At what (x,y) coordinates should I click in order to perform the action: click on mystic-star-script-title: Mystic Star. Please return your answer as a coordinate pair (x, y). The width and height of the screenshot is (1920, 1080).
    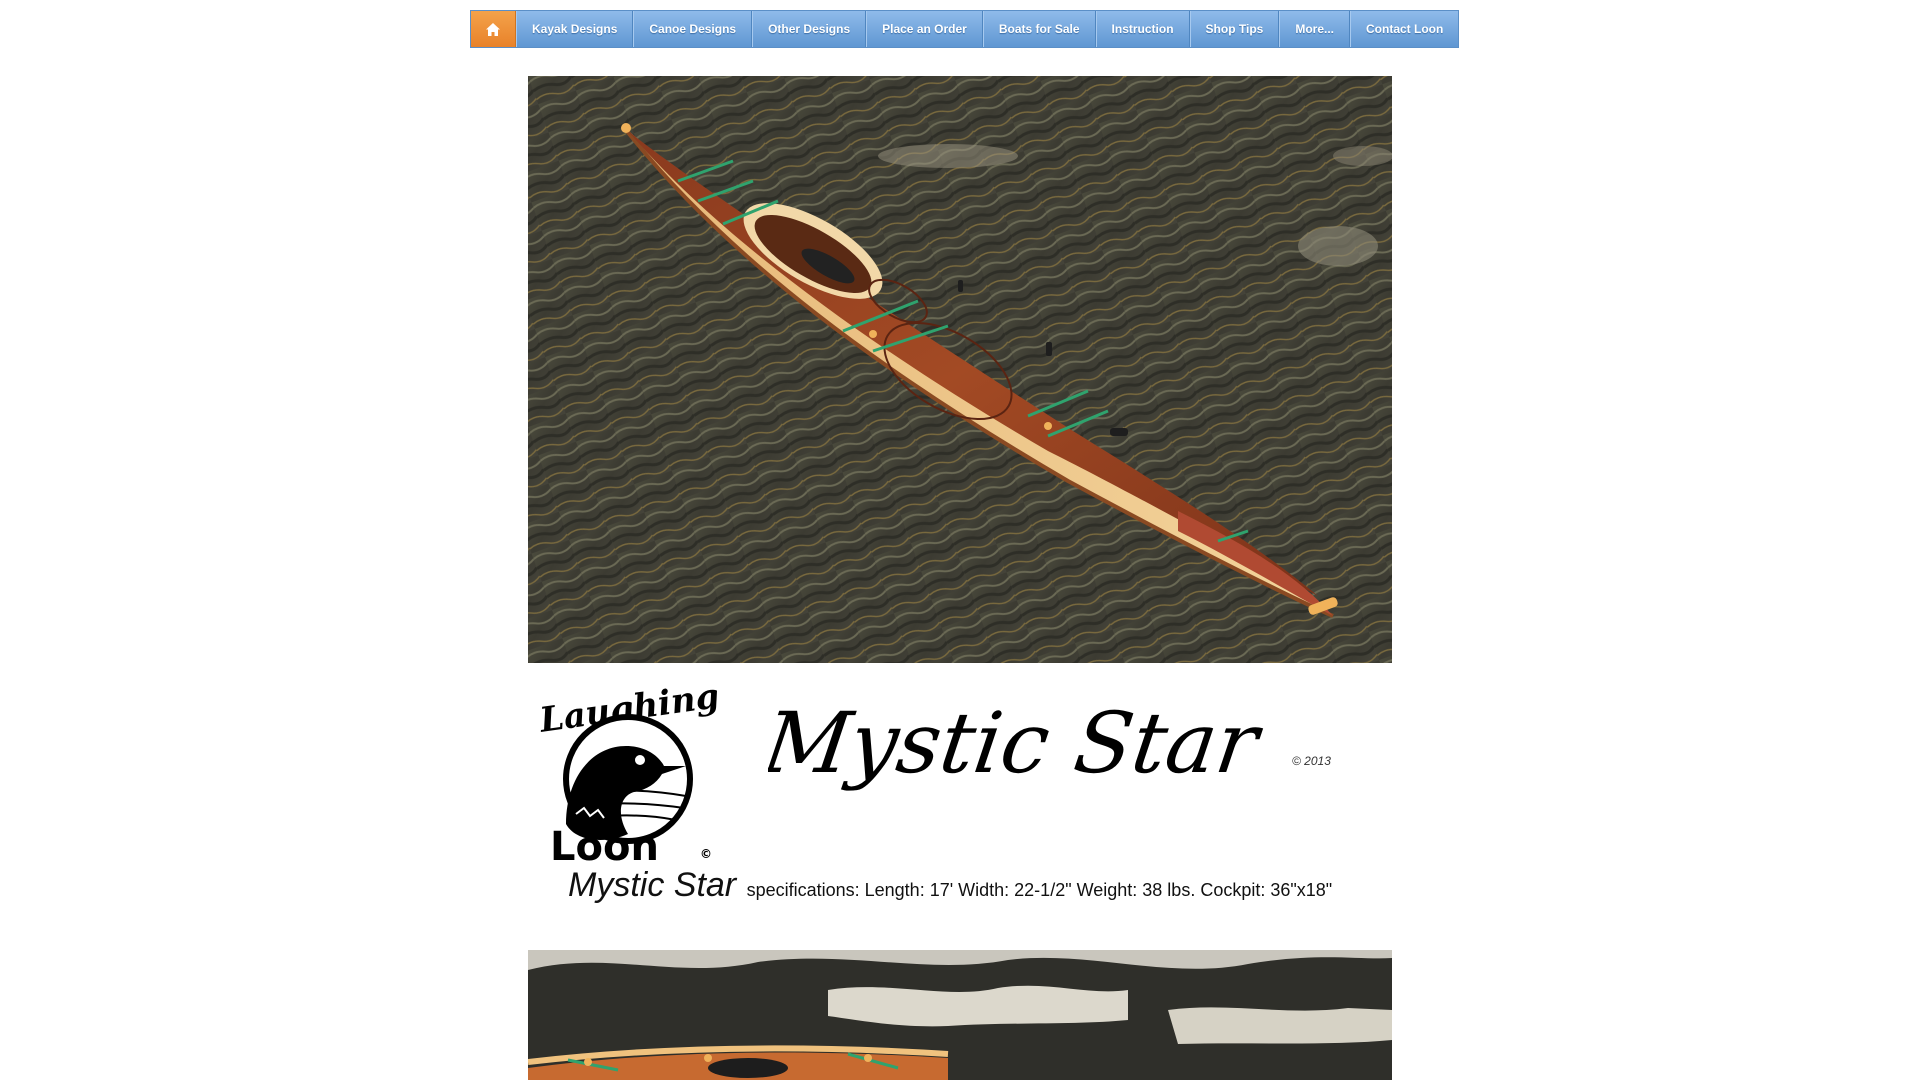
    Looking at the image, I should click on (1032, 750).